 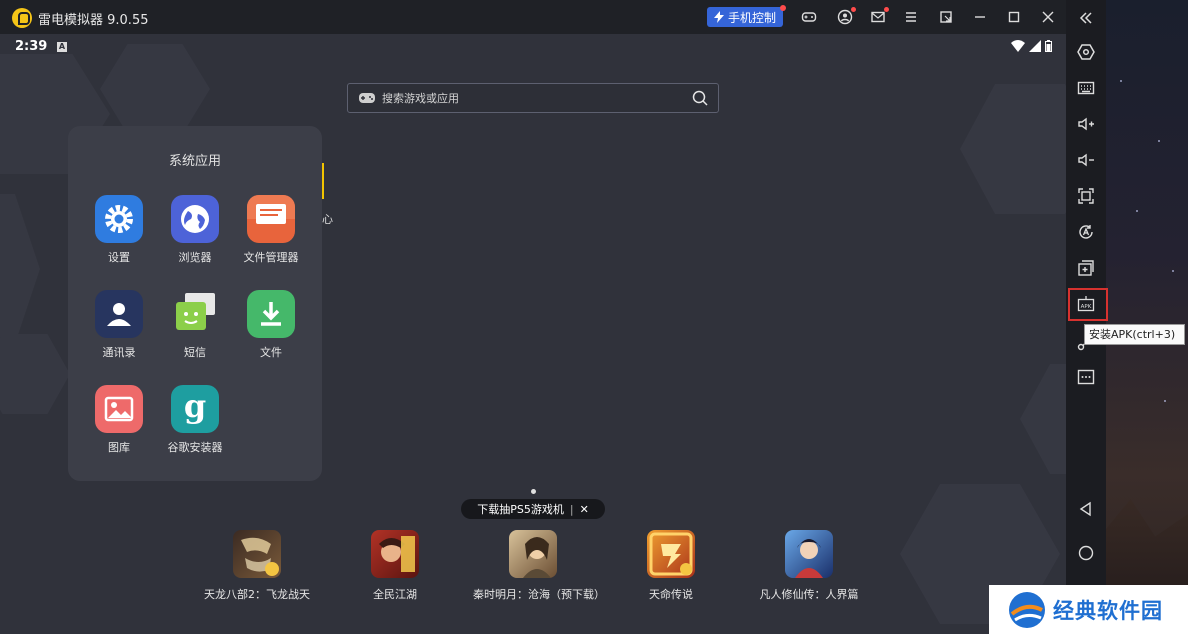 I want to click on volume-down-icon, so click(x=1086, y=160).